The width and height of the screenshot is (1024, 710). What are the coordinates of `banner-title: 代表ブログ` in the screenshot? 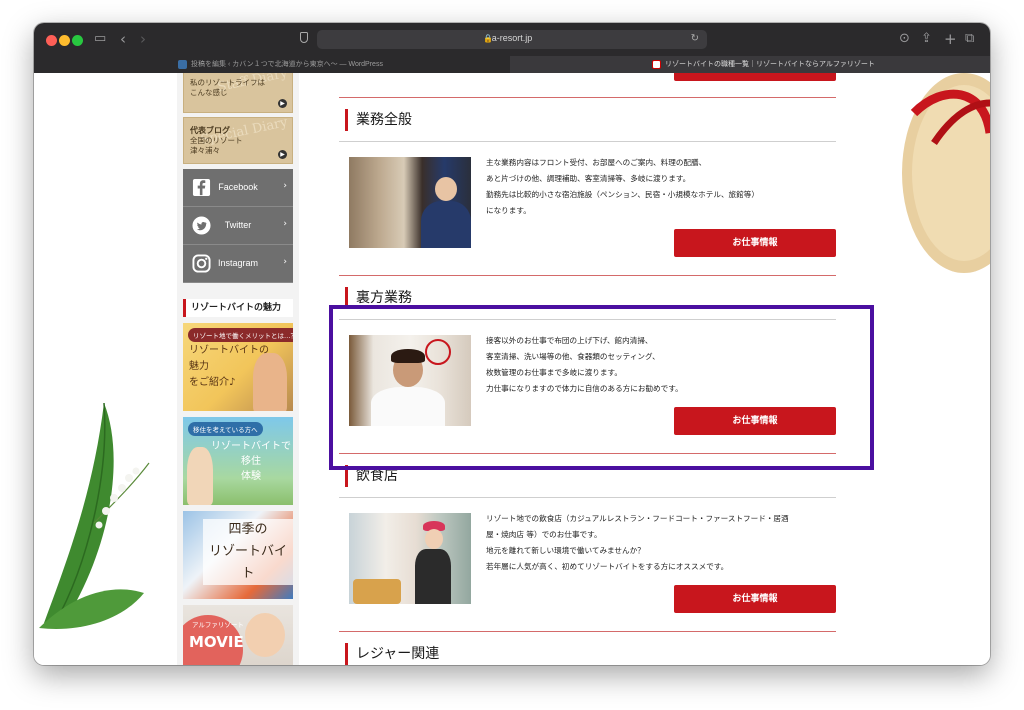 It's located at (210, 130).